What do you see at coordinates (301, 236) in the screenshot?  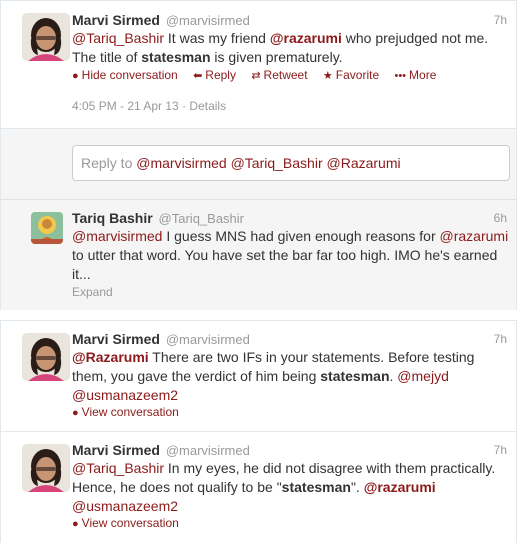 I see `text-segment: I guess MNS had given enough reasons for` at bounding box center [301, 236].